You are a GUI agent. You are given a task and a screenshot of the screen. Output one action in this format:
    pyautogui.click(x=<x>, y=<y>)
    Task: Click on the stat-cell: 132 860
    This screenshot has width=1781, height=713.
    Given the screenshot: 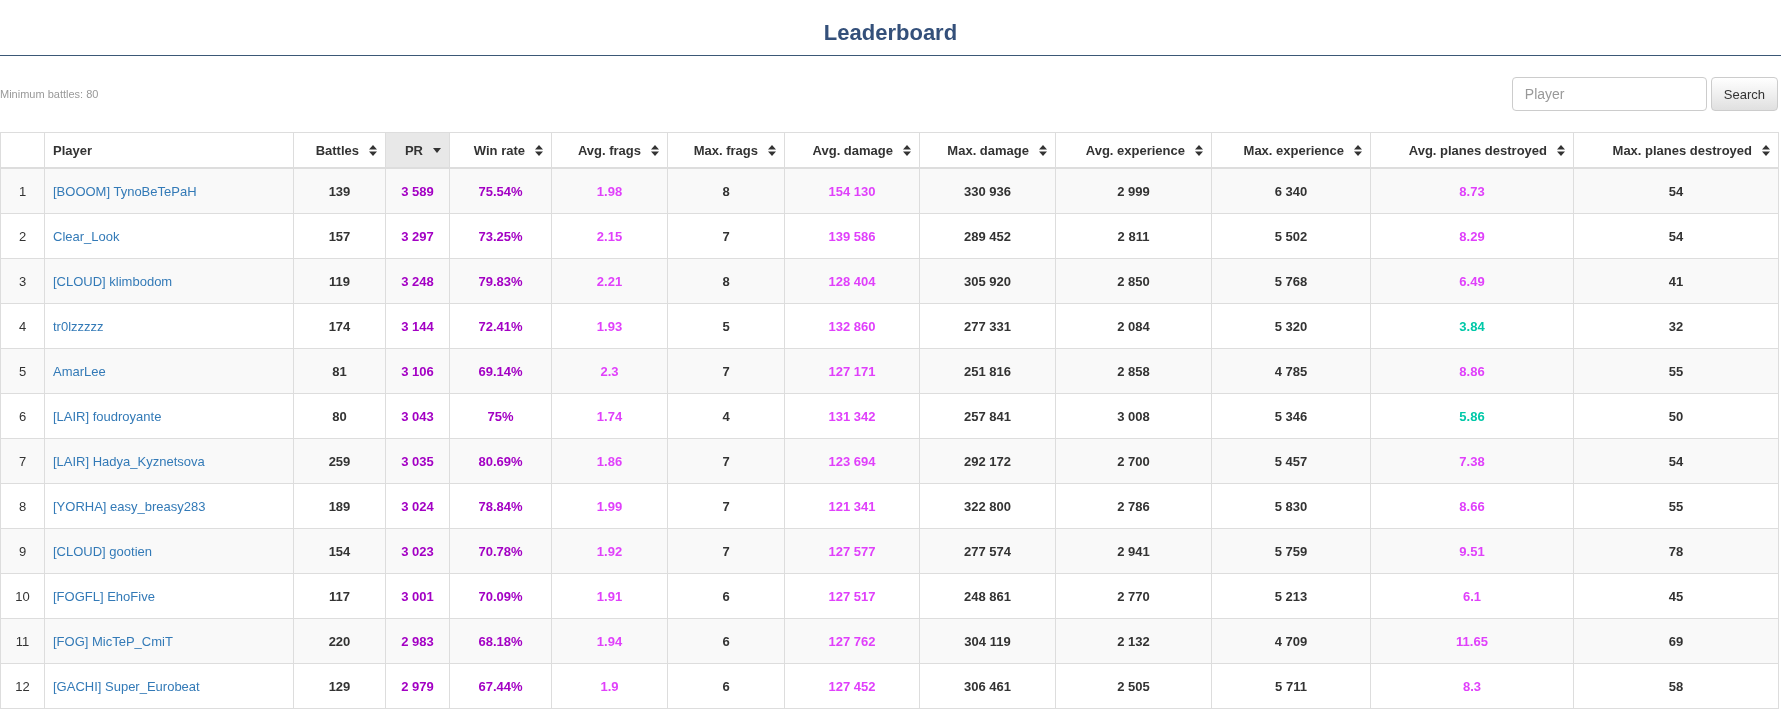 What is the action you would take?
    pyautogui.click(x=852, y=326)
    